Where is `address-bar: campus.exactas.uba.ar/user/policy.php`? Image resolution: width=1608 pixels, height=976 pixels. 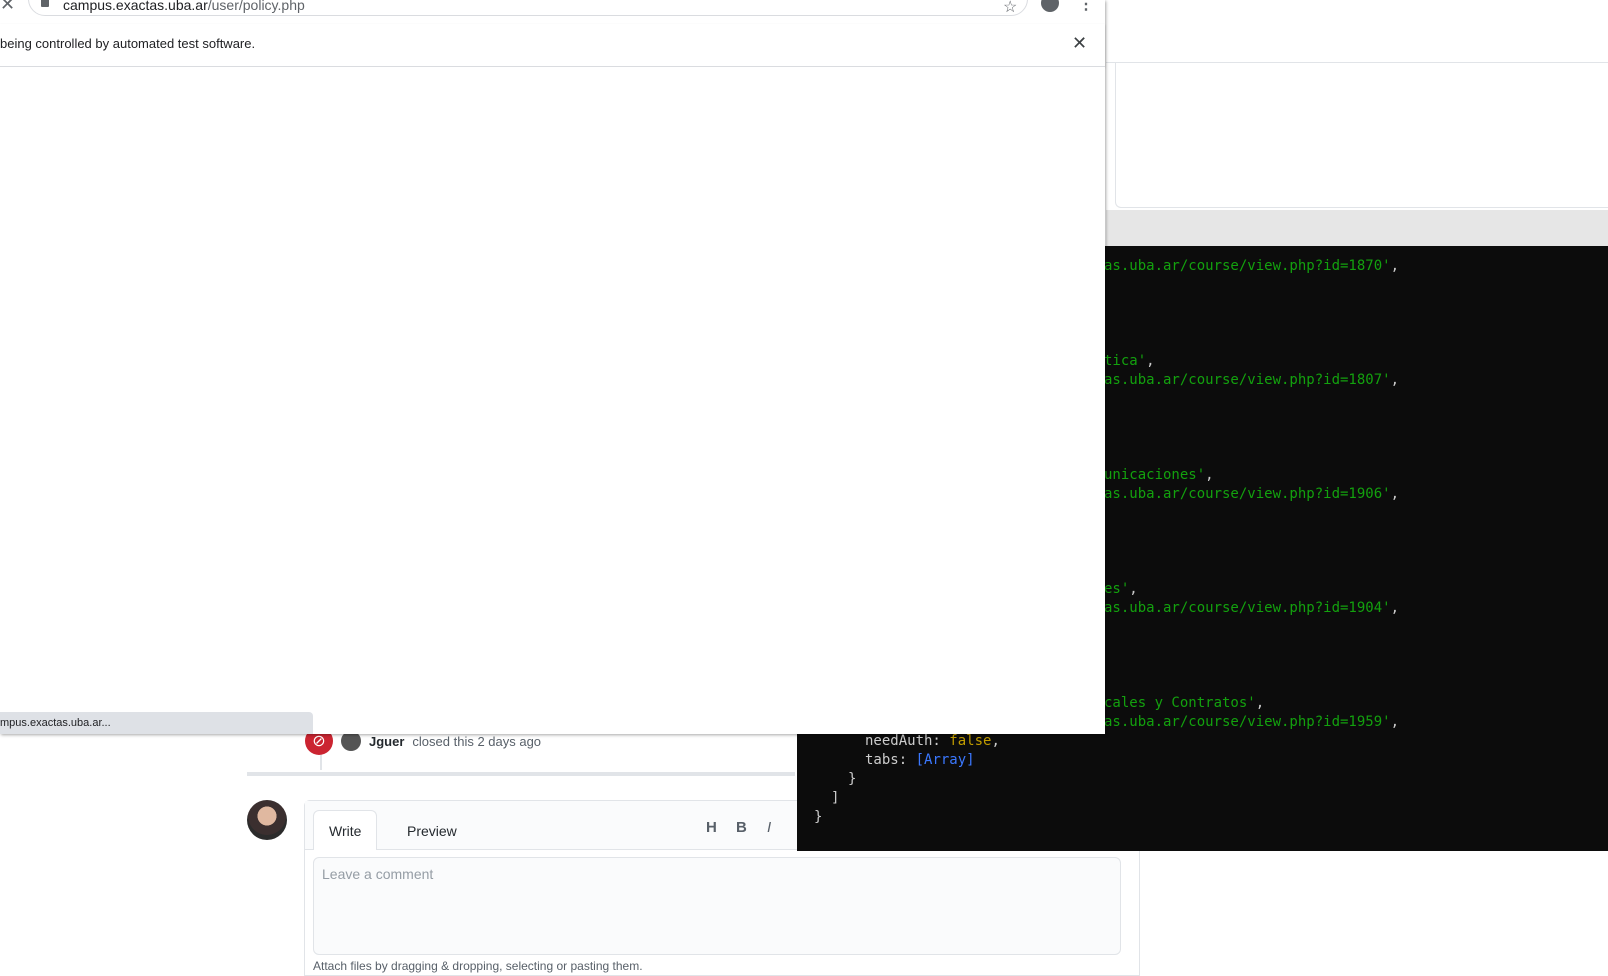 address-bar: campus.exactas.uba.ar/user/policy.php is located at coordinates (528, 8).